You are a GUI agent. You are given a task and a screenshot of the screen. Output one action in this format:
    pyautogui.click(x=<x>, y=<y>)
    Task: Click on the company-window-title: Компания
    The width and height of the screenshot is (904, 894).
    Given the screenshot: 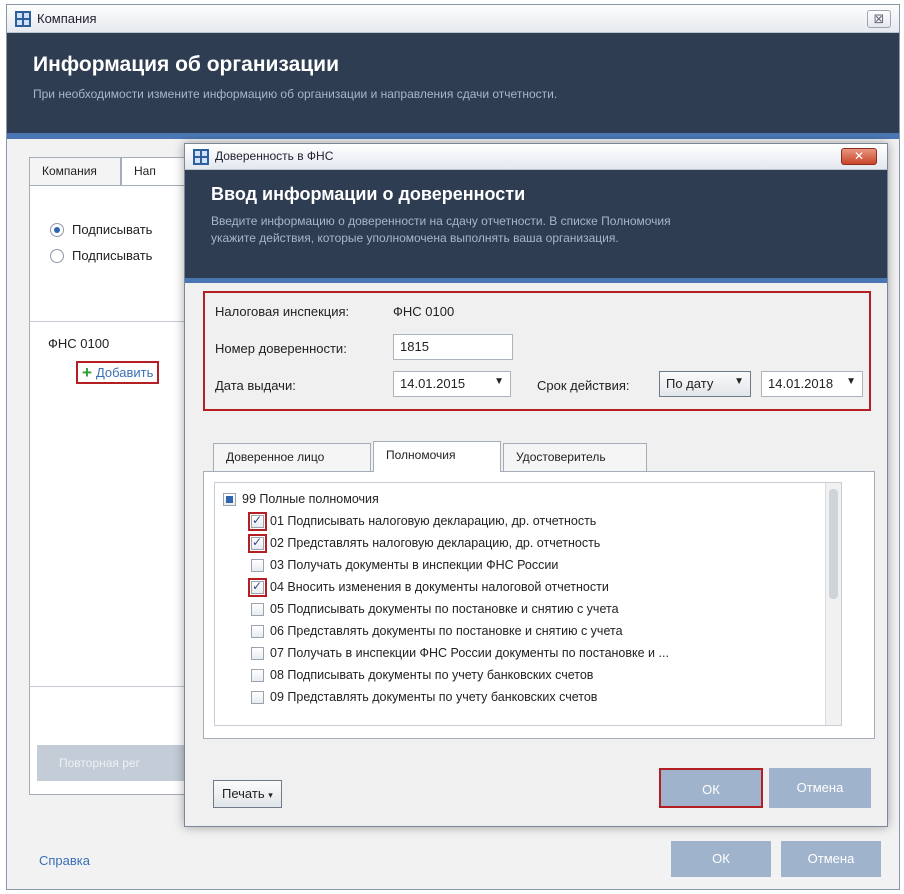 What is the action you would take?
    pyautogui.click(x=67, y=18)
    